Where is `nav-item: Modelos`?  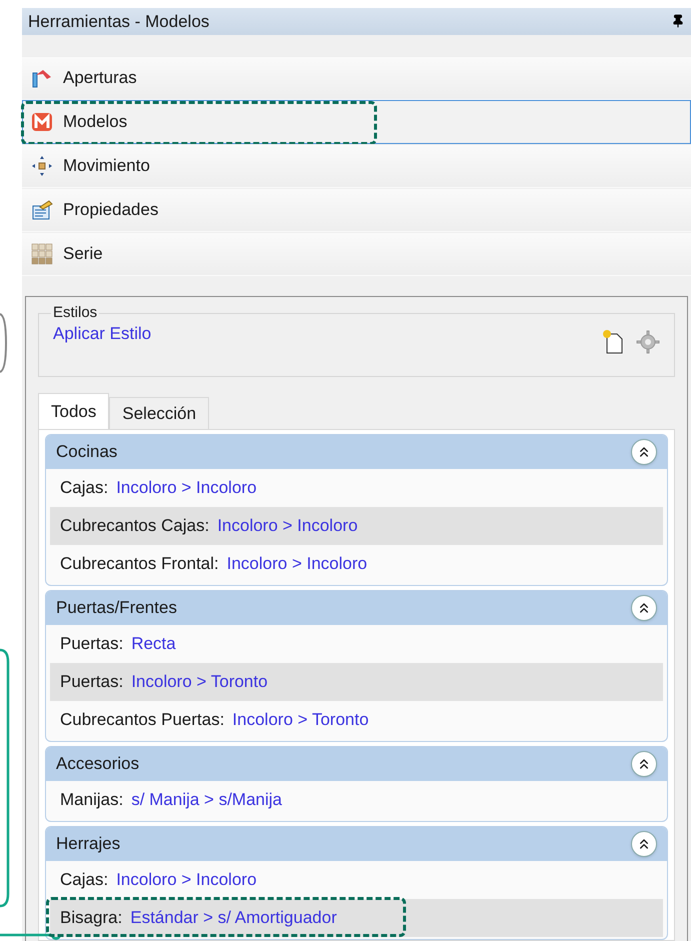
nav-item: Modelos is located at coordinates (356, 122).